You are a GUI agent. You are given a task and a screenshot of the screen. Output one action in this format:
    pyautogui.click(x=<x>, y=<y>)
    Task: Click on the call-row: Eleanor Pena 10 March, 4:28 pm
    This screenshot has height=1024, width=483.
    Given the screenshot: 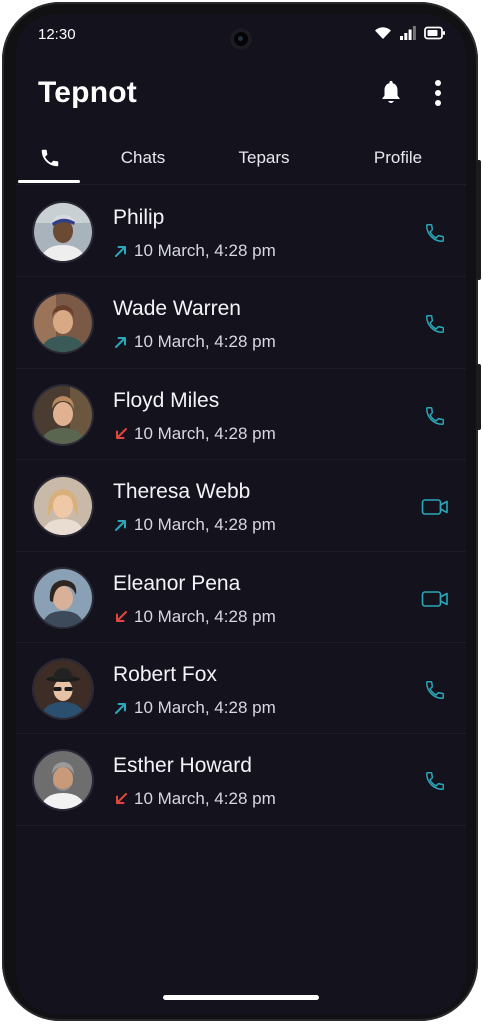 What is the action you would take?
    pyautogui.click(x=241, y=597)
    